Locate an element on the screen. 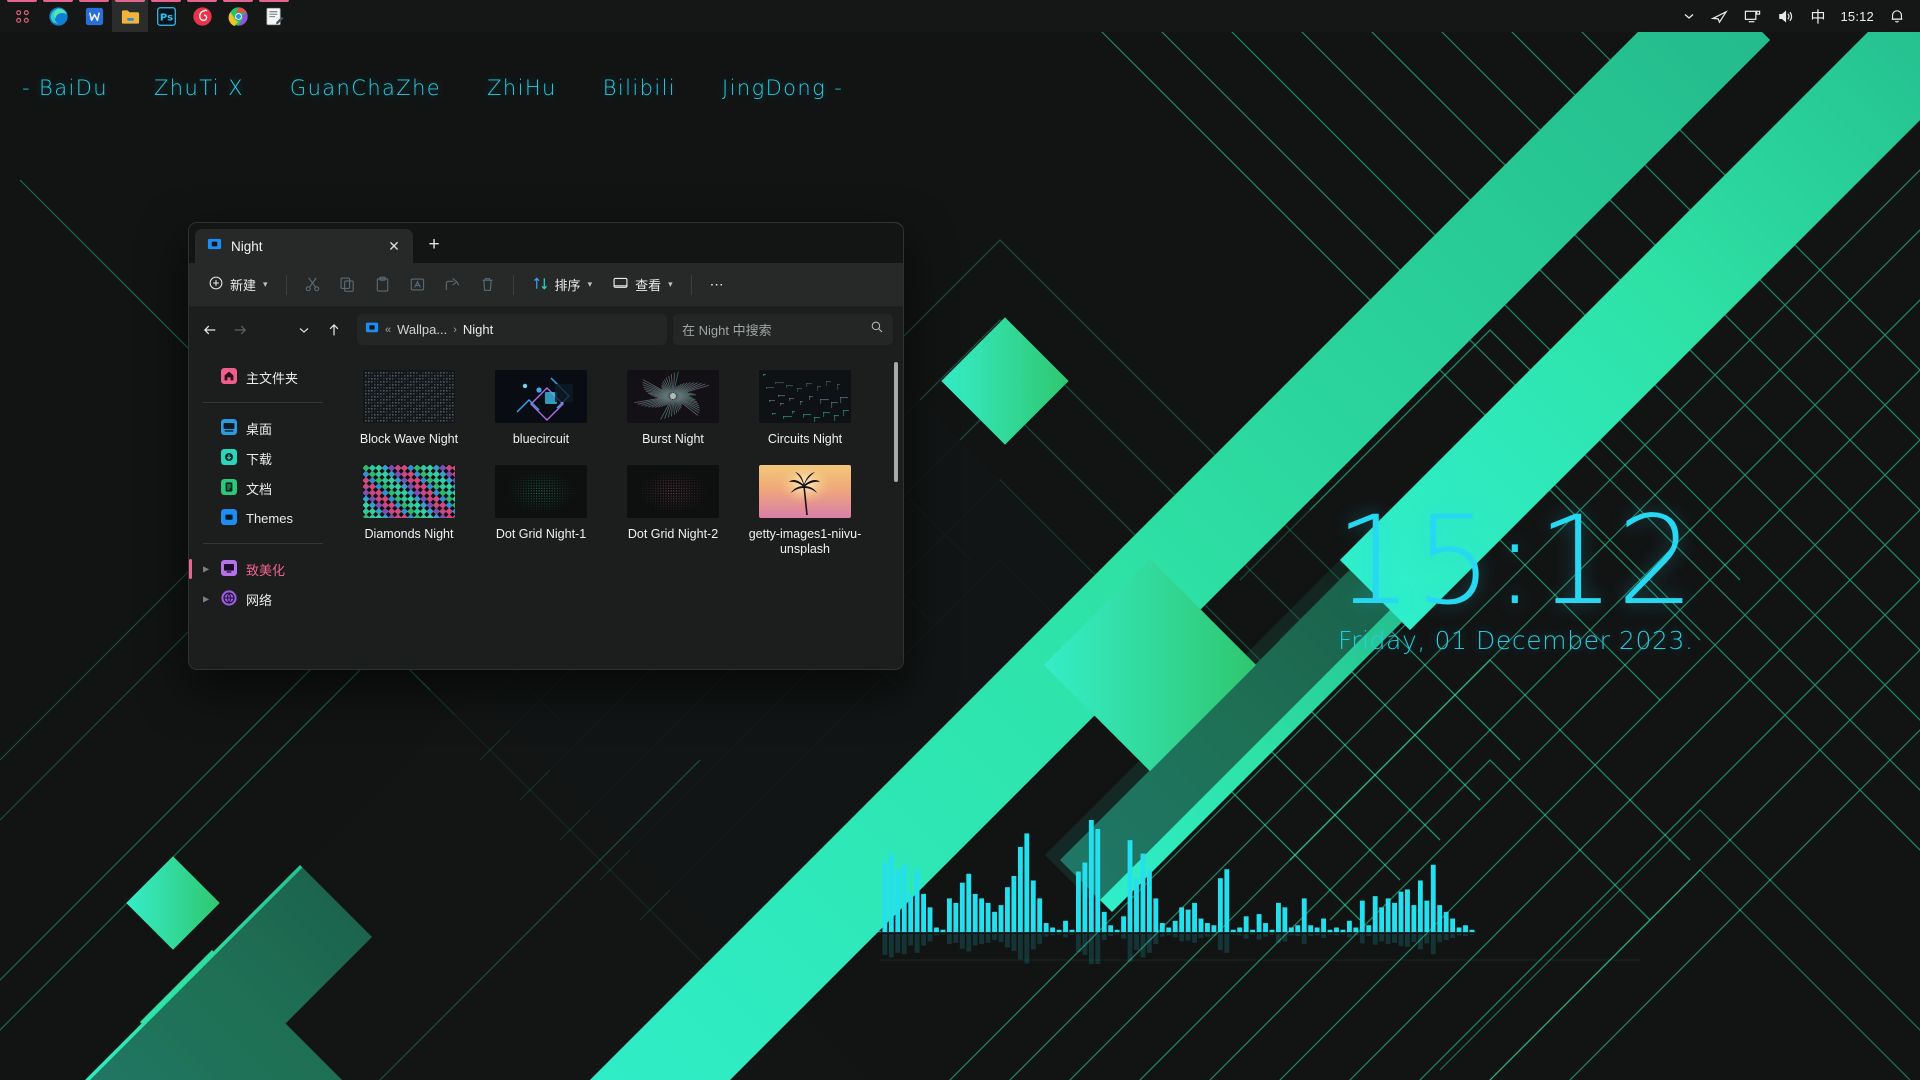 This screenshot has height=1080, width=1920. delete-icon is located at coordinates (487, 284).